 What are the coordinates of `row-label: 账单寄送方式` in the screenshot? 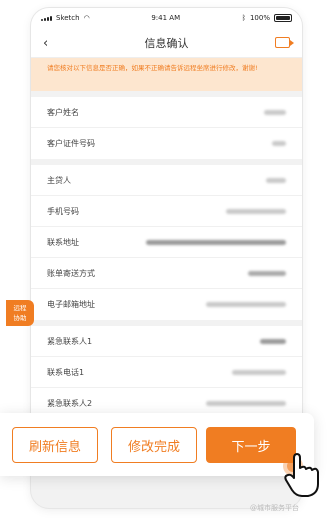 It's located at (71, 273).